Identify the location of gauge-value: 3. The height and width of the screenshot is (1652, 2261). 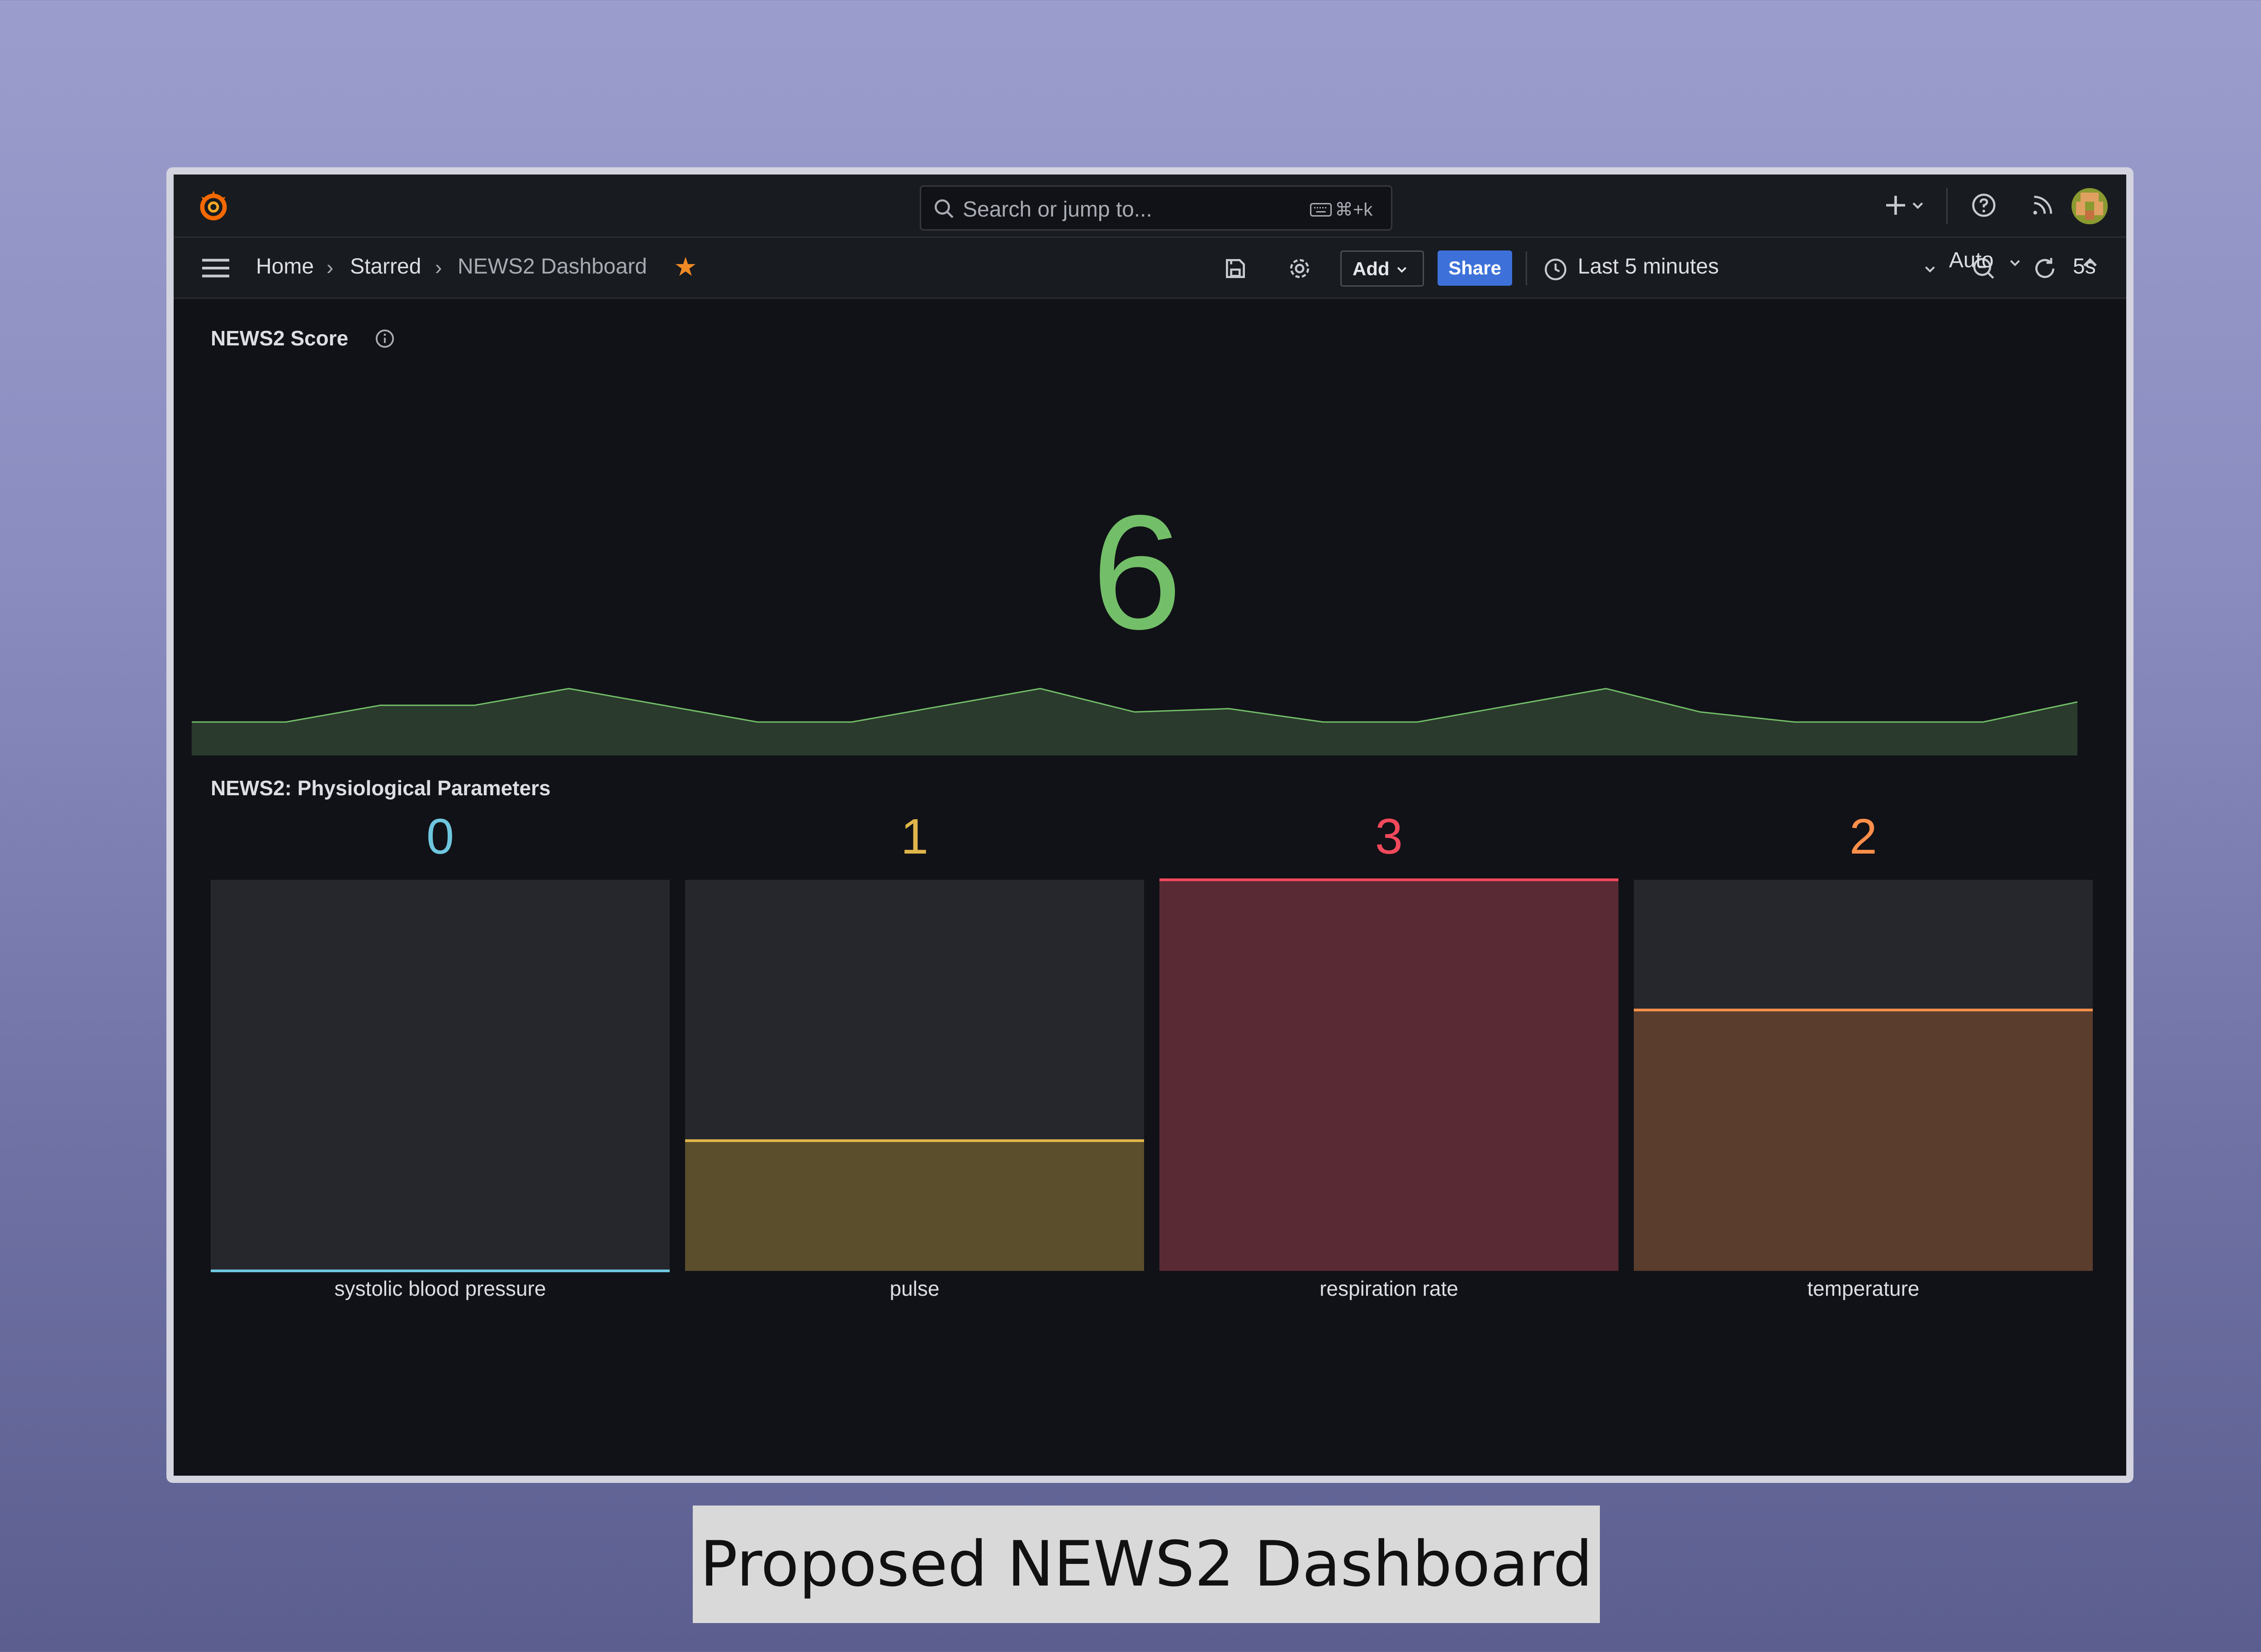
(1389, 836).